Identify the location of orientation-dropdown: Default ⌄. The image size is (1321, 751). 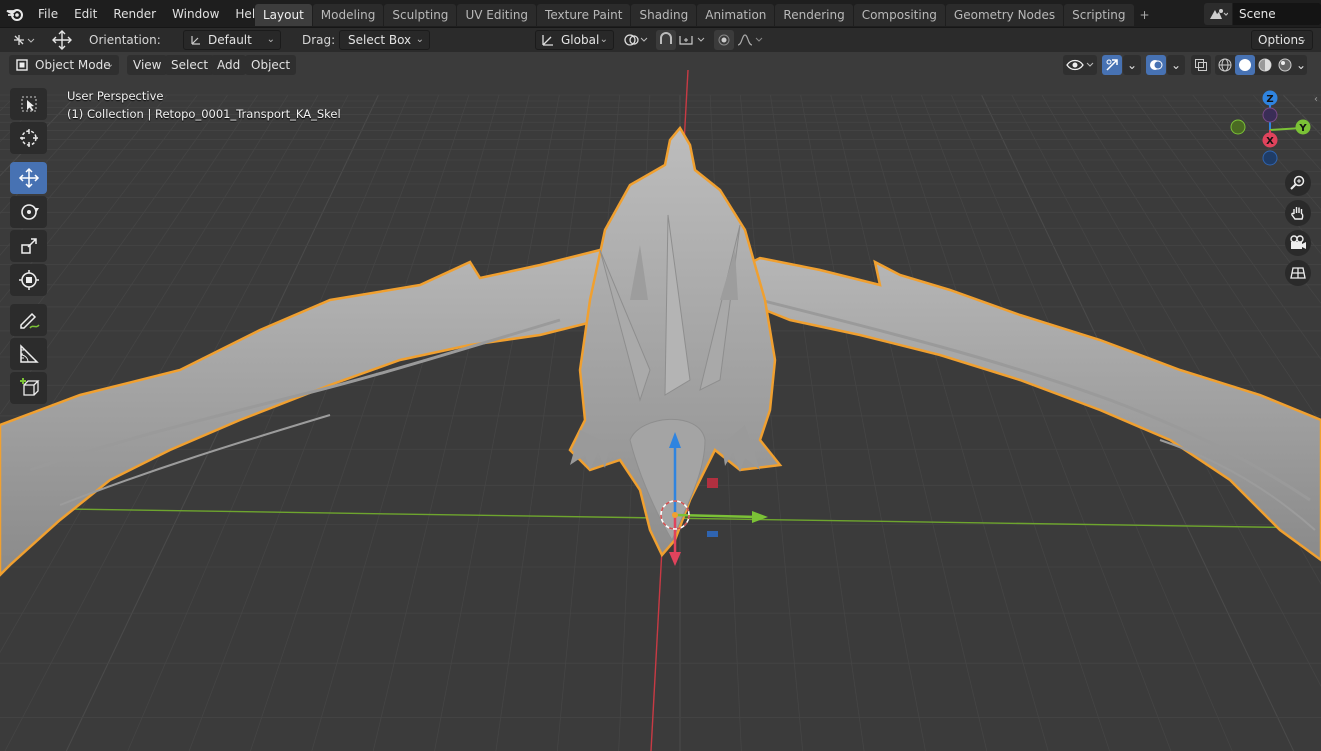
(232, 40).